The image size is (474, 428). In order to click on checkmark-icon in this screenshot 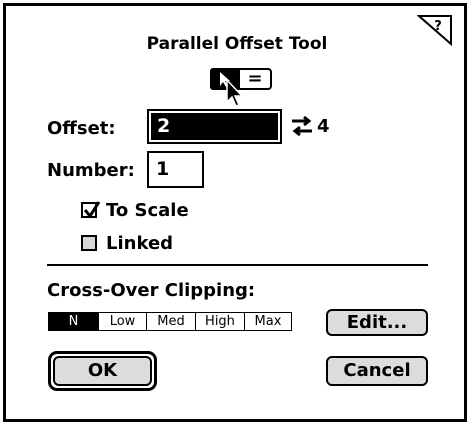, I will do `click(92, 210)`.